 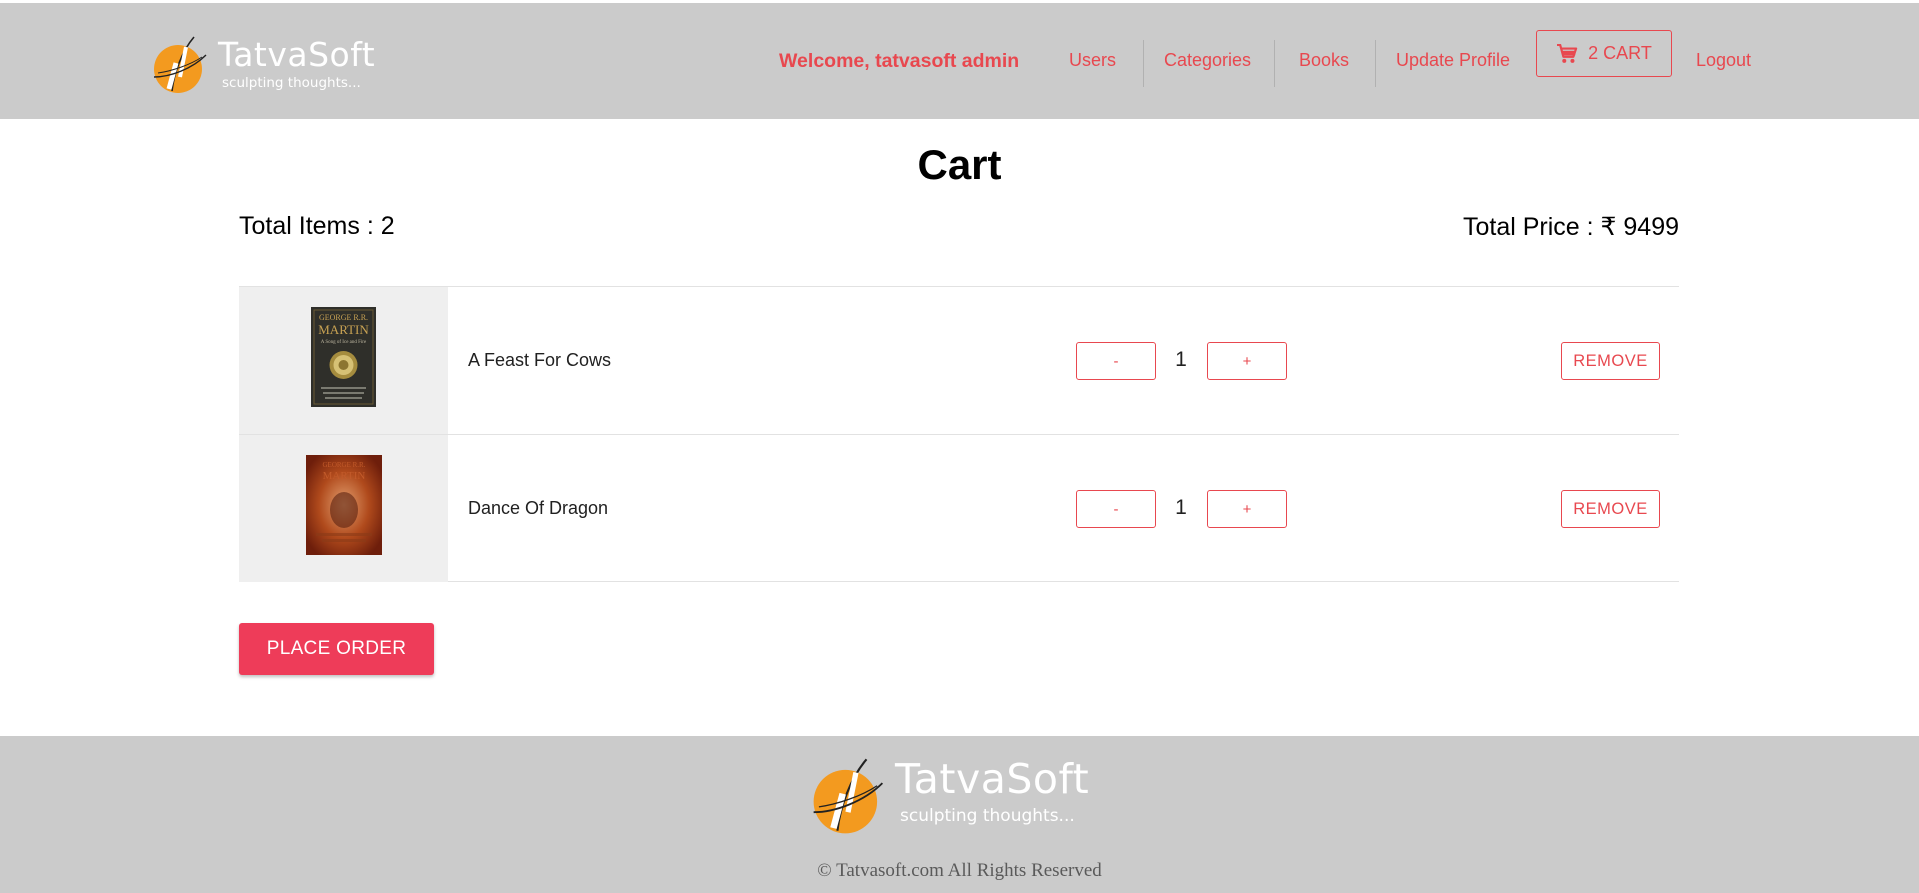 What do you see at coordinates (1593, 53) in the screenshot?
I see `cart-count: 2` at bounding box center [1593, 53].